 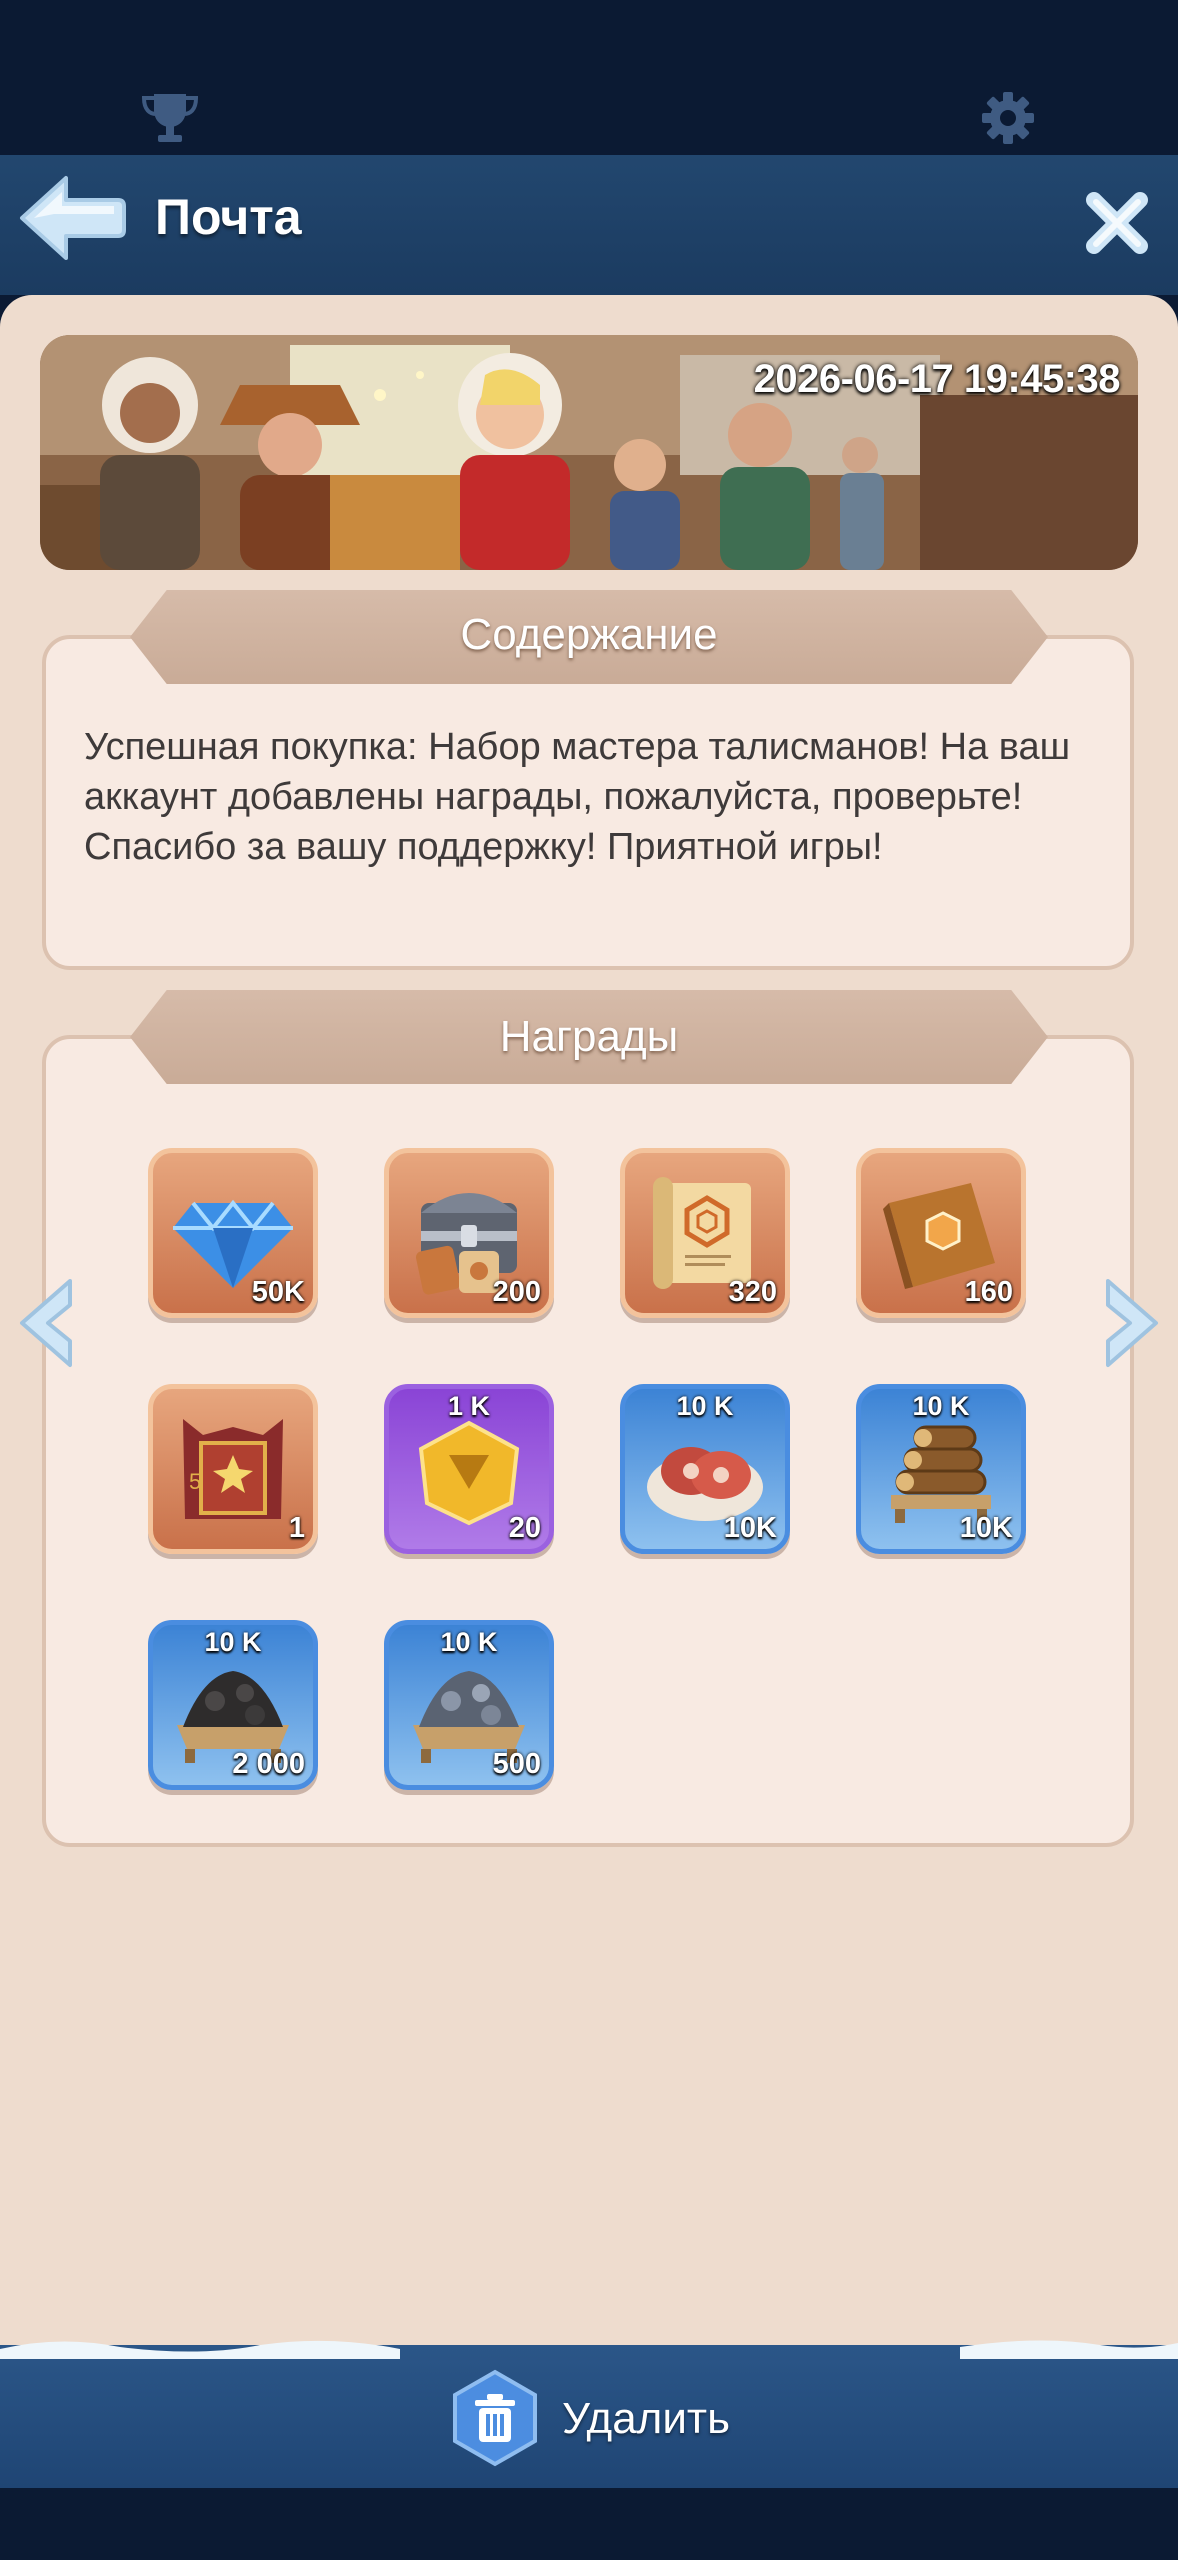 What do you see at coordinates (296, 1528) in the screenshot?
I see `reward-quantity: 1` at bounding box center [296, 1528].